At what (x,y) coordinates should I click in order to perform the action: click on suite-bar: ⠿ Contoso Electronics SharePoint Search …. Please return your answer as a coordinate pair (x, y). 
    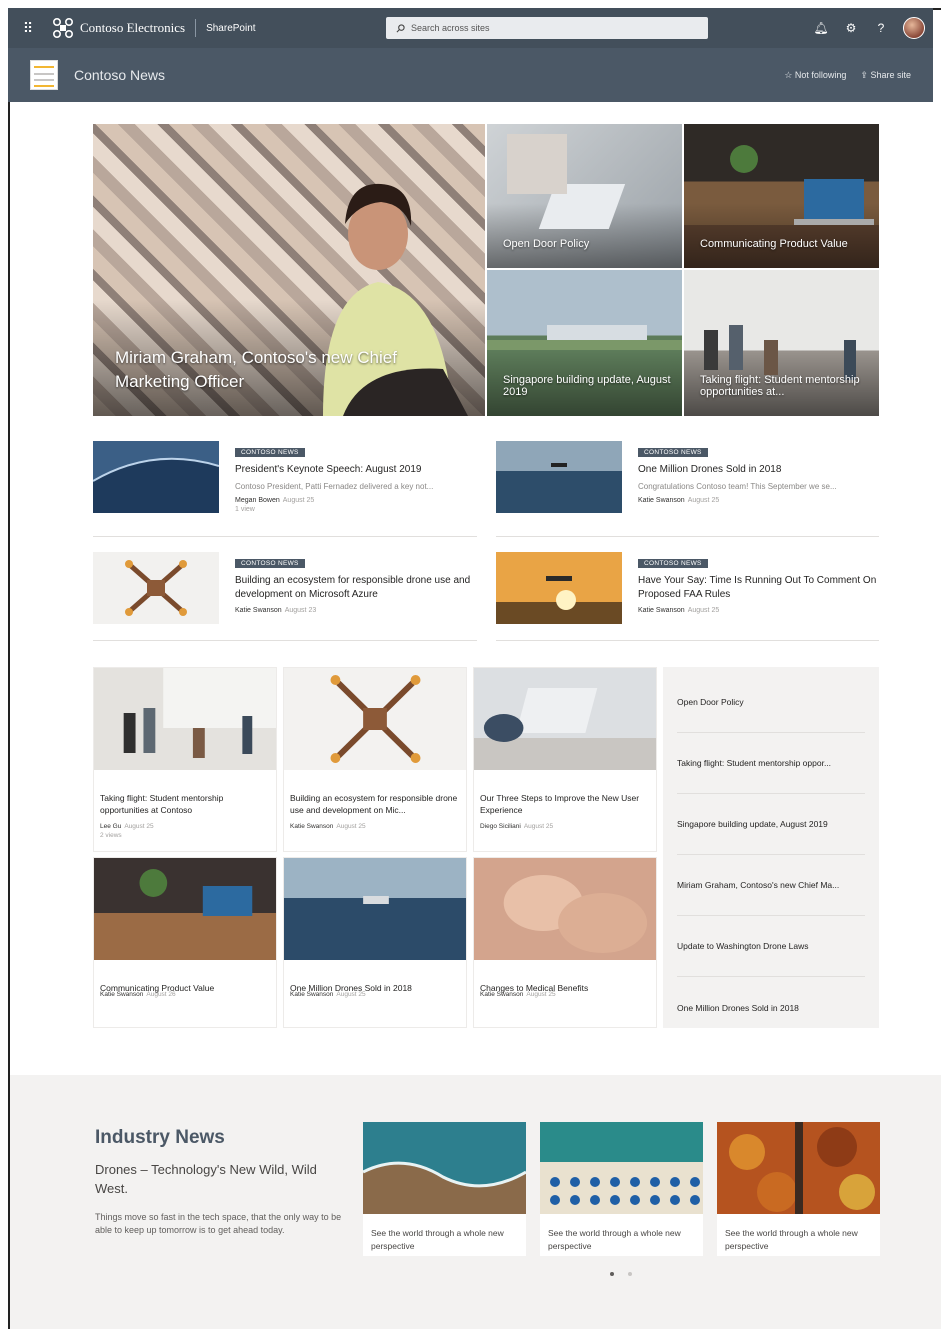
    Looking at the image, I should click on (470, 28).